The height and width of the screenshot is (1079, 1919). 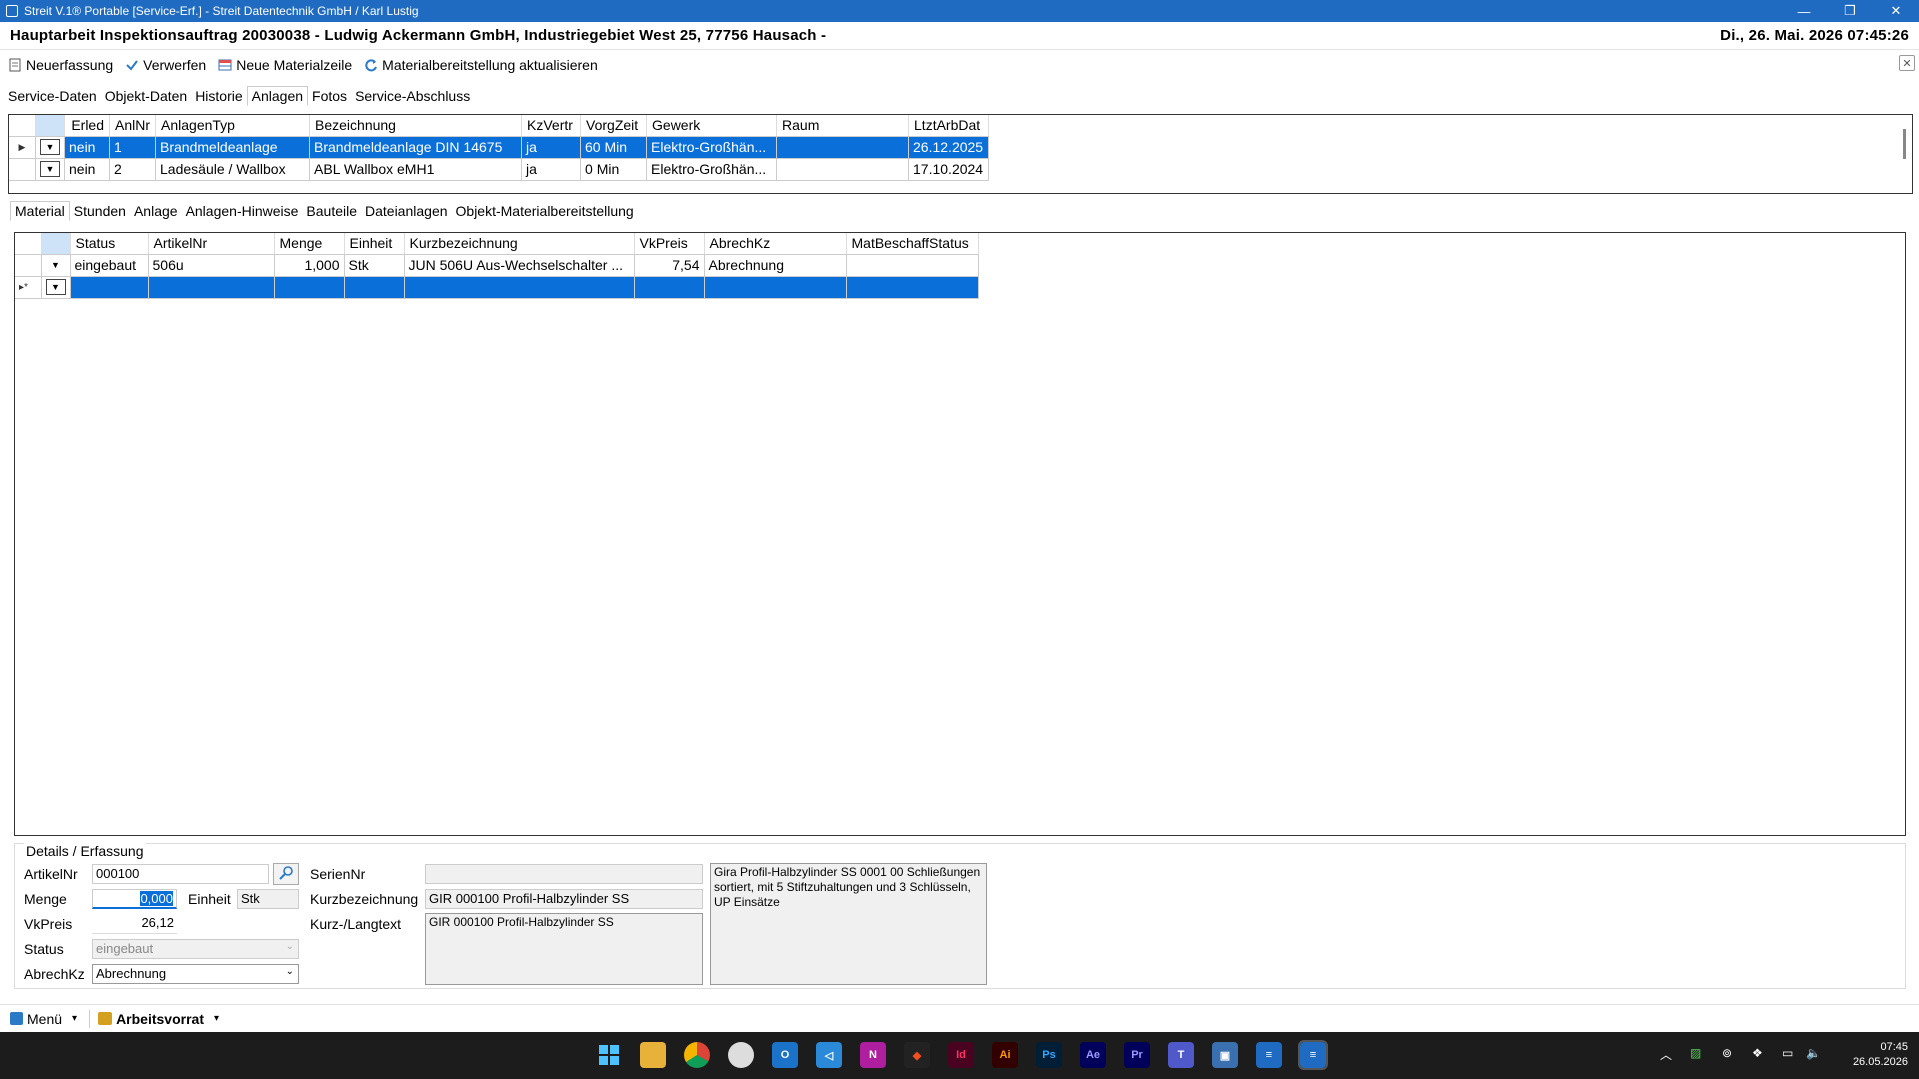 I want to click on tab-historie: Historie, so click(x=218, y=96).